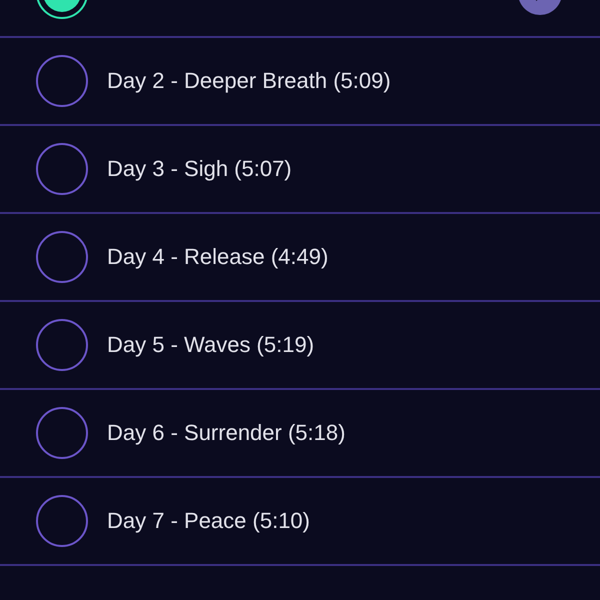 Image resolution: width=600 pixels, height=600 pixels. What do you see at coordinates (334, 521) in the screenshot?
I see `session-title: Day 7 - Peace (5:10)` at bounding box center [334, 521].